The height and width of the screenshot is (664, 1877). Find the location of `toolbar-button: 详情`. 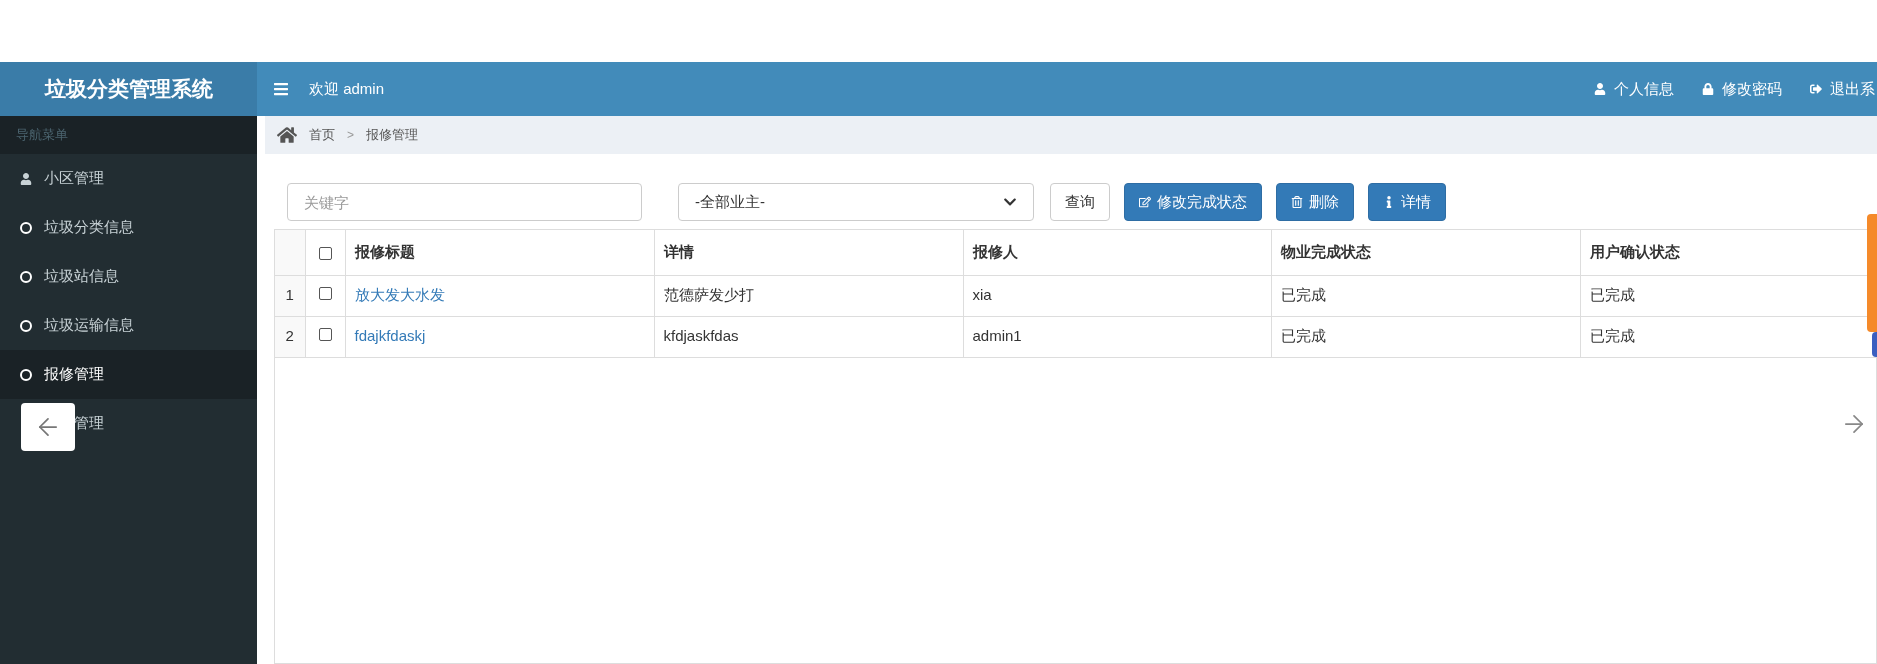

toolbar-button: 详情 is located at coordinates (1407, 202).